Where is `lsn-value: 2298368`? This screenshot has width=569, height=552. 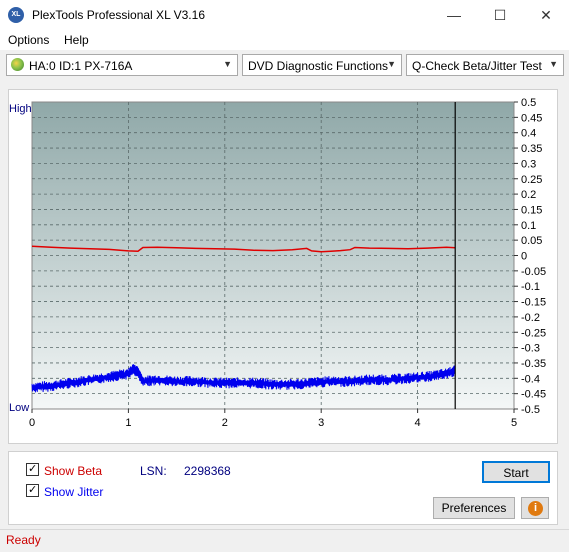
lsn-value: 2298368 is located at coordinates (207, 471).